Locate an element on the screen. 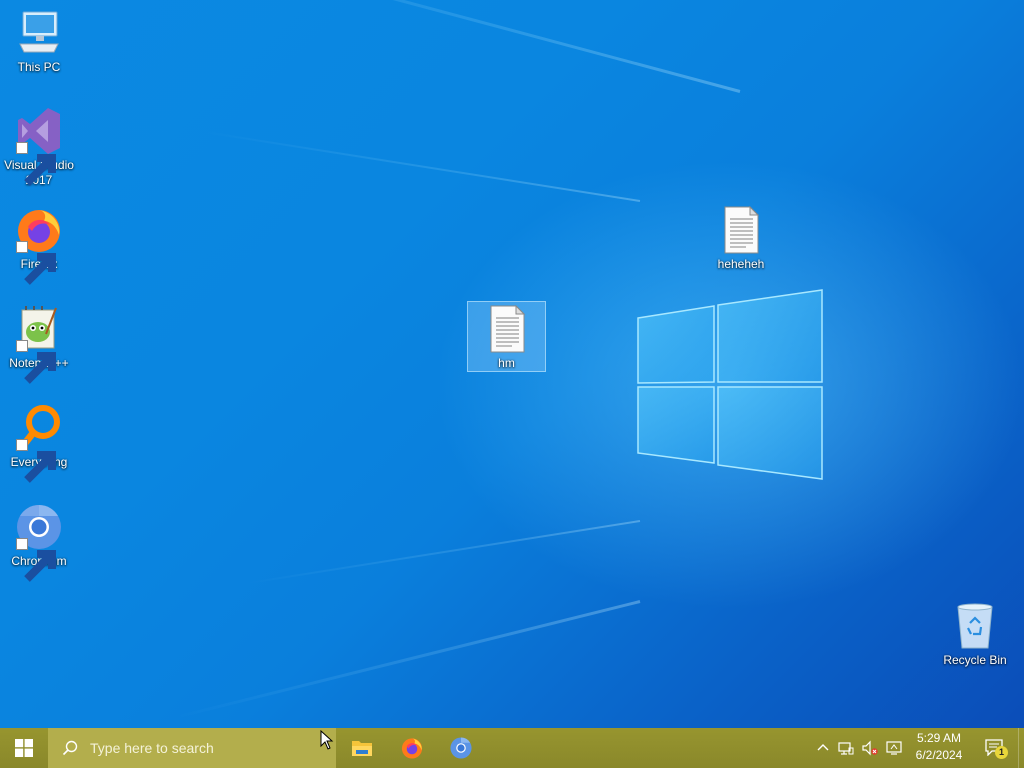 This screenshot has height=768, width=1024. desktop-icon-hm: hm is located at coordinates (506, 336).